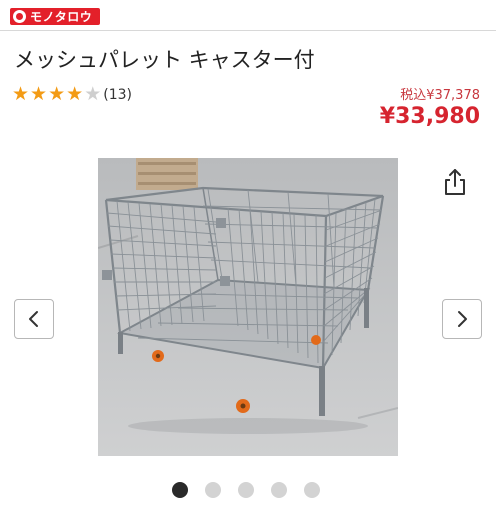 Image resolution: width=496 pixels, height=512 pixels. I want to click on product-price: ¥33,980, so click(429, 116).